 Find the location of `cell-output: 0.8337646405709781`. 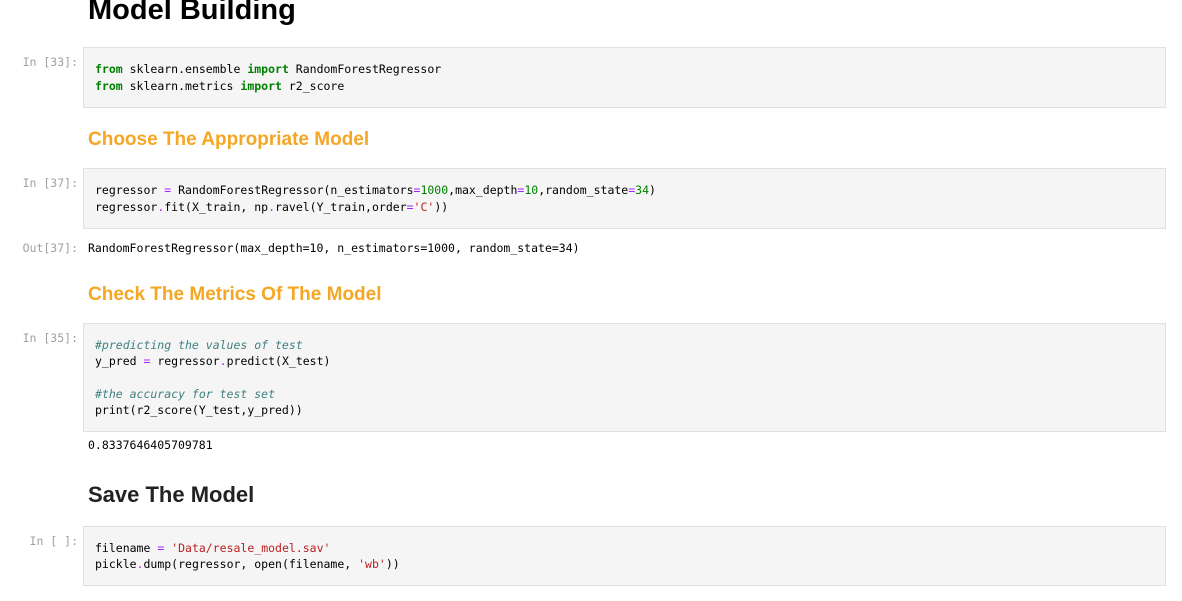

cell-output: 0.8337646405709781 is located at coordinates (150, 445).